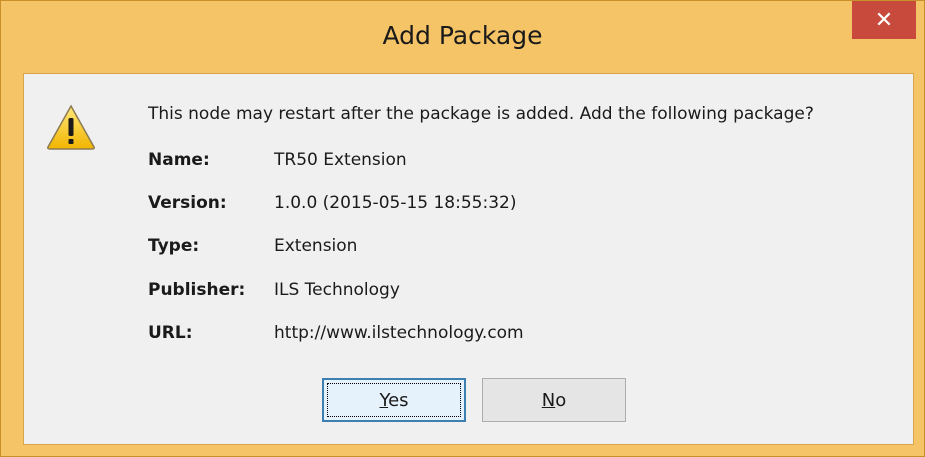 The image size is (925, 457). Describe the element at coordinates (170, 333) in the screenshot. I see `field-label: URL:` at that location.